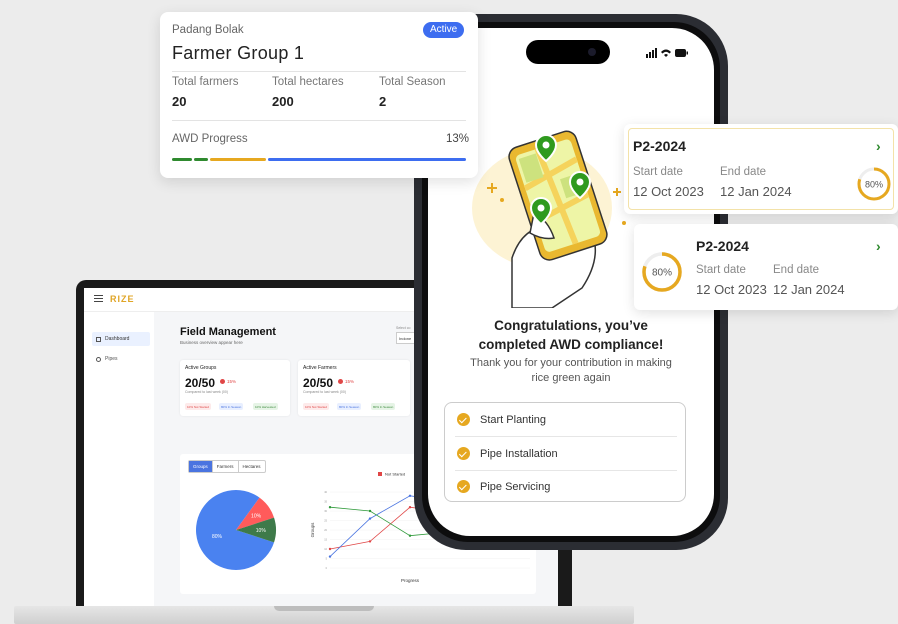 This screenshot has height=624, width=898. I want to click on y-tick-label: 0, so click(327, 568).